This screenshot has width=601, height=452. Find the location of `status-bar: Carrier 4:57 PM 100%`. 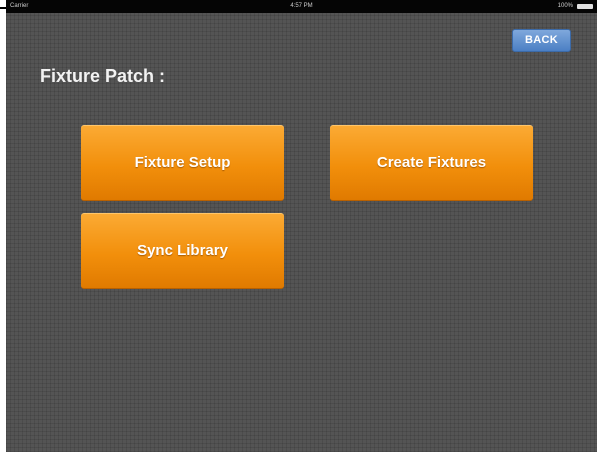

status-bar: Carrier 4:57 PM 100% is located at coordinates (301, 6).